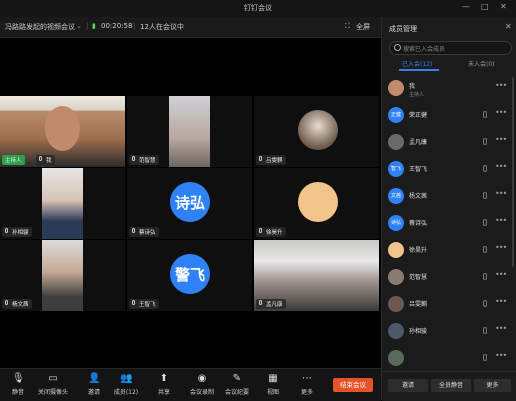 The image size is (516, 401). What do you see at coordinates (449, 223) in the screenshot?
I see `member-row: 诗弘 蔡诗弘 •••` at bounding box center [449, 223].